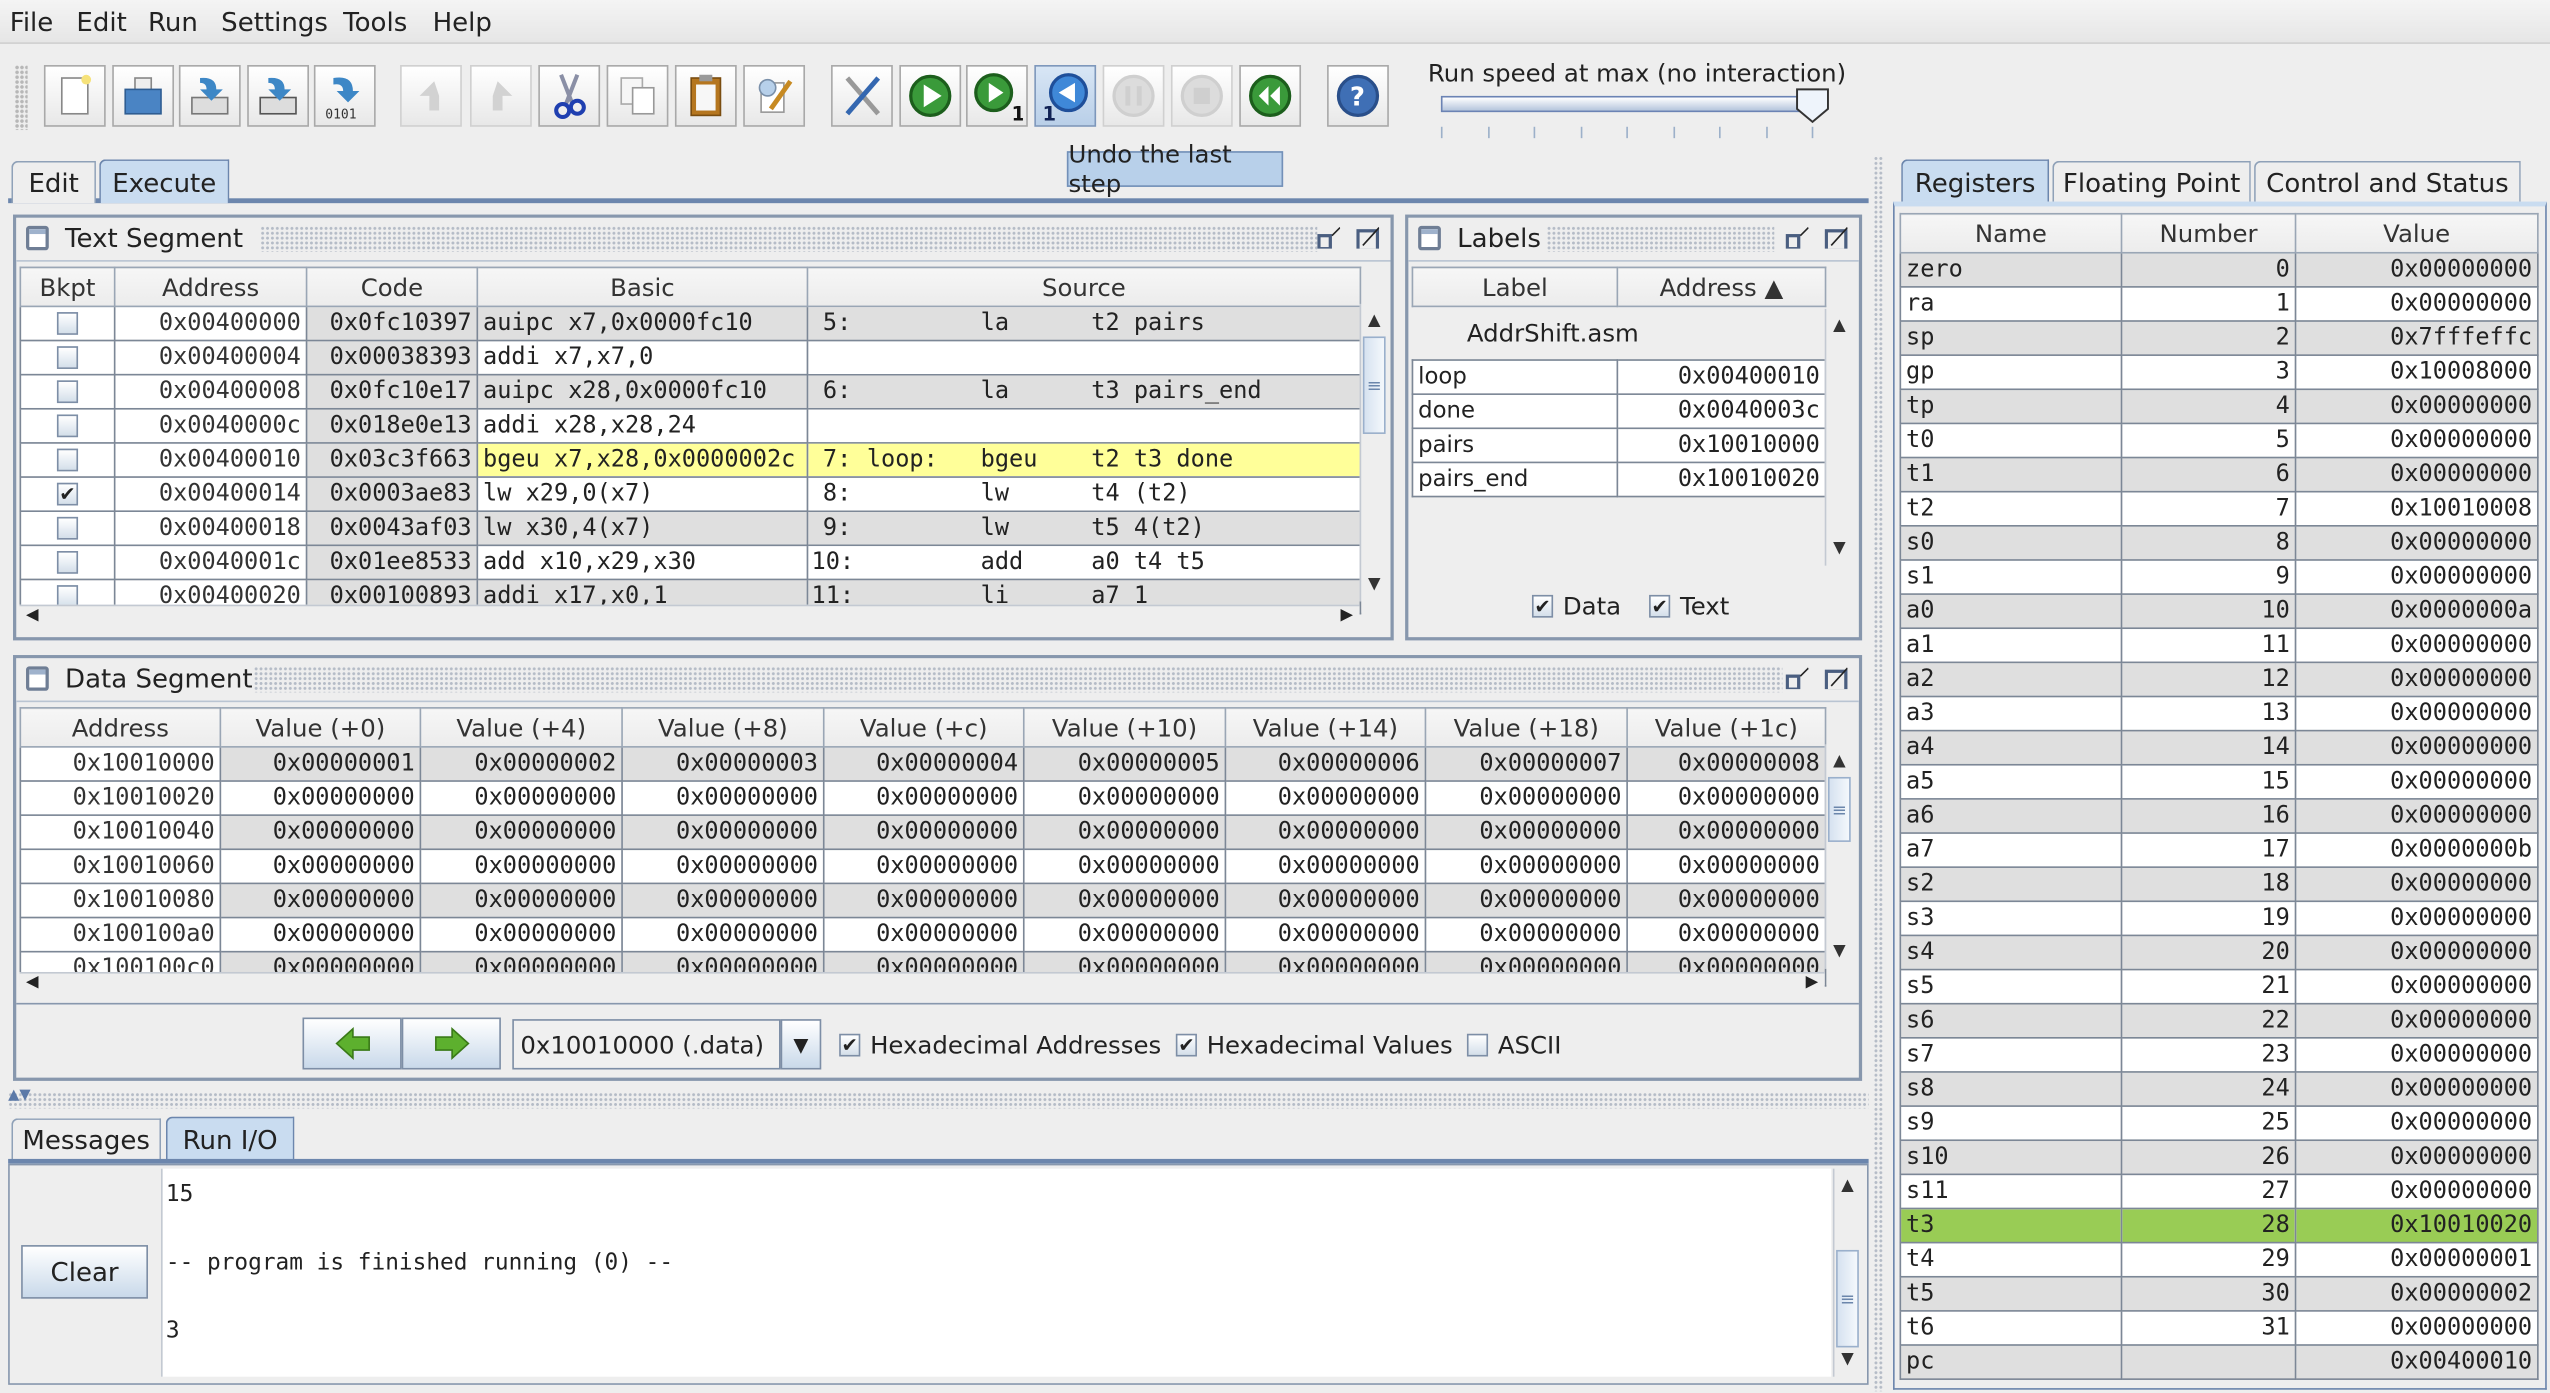  What do you see at coordinates (1836, 678) in the screenshot?
I see `maximize-icon` at bounding box center [1836, 678].